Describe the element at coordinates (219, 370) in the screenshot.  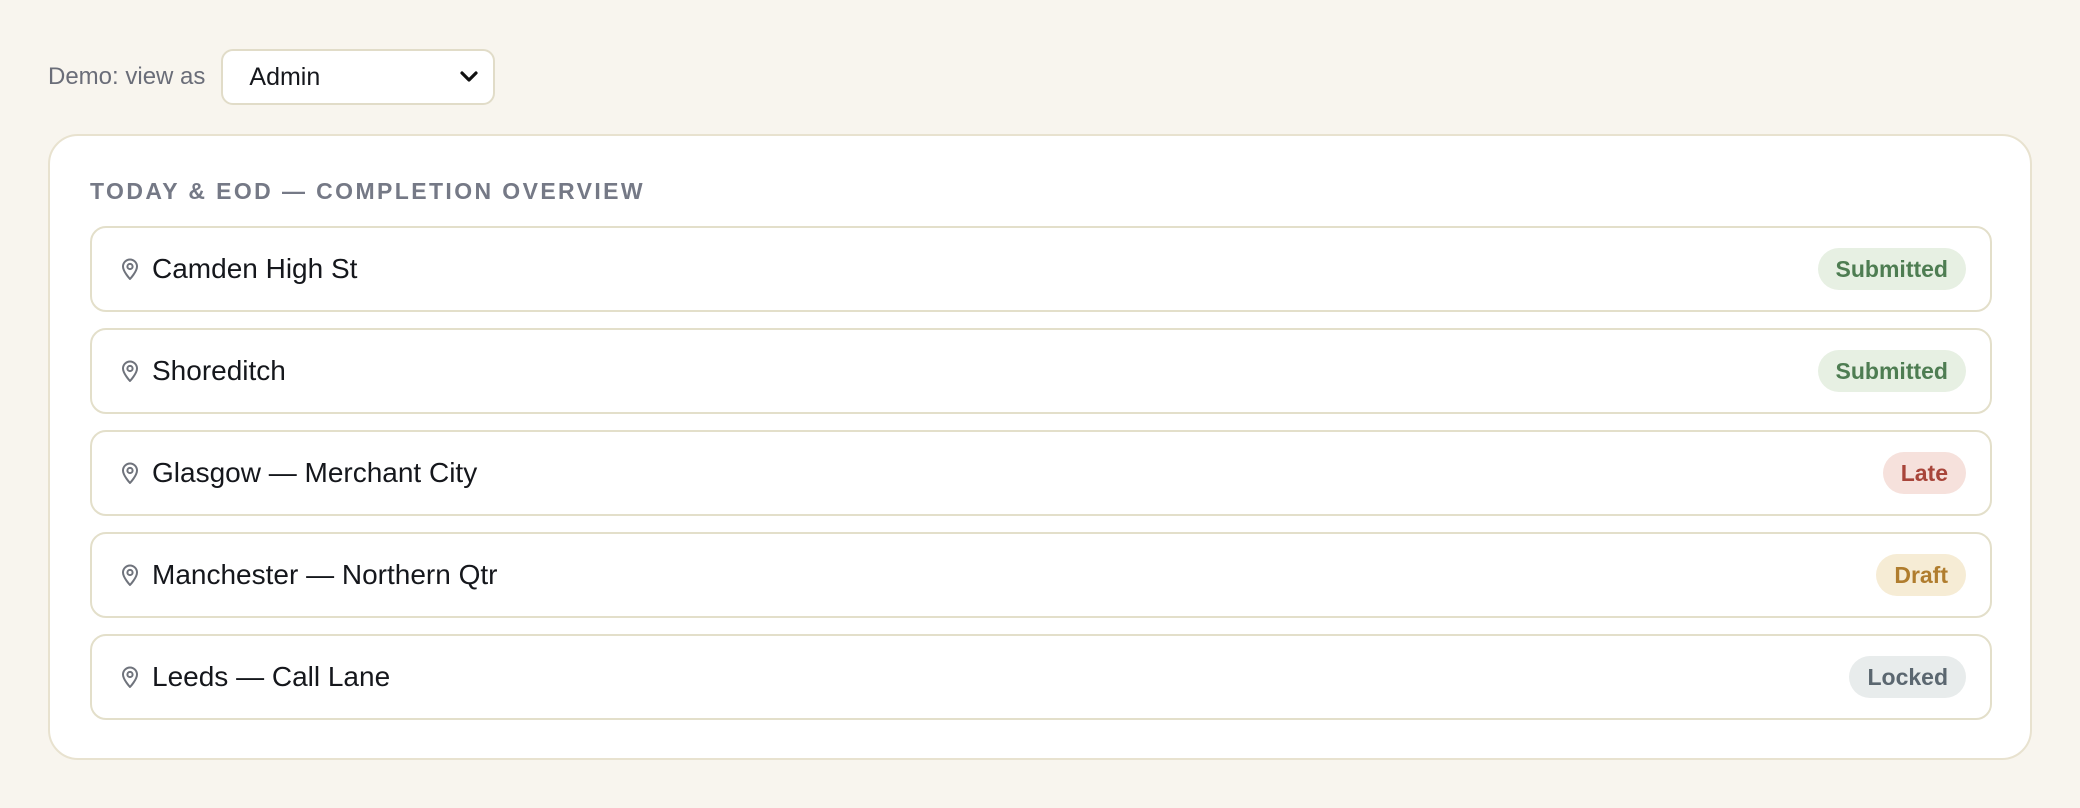
I see `location-name: Shoreditch` at that location.